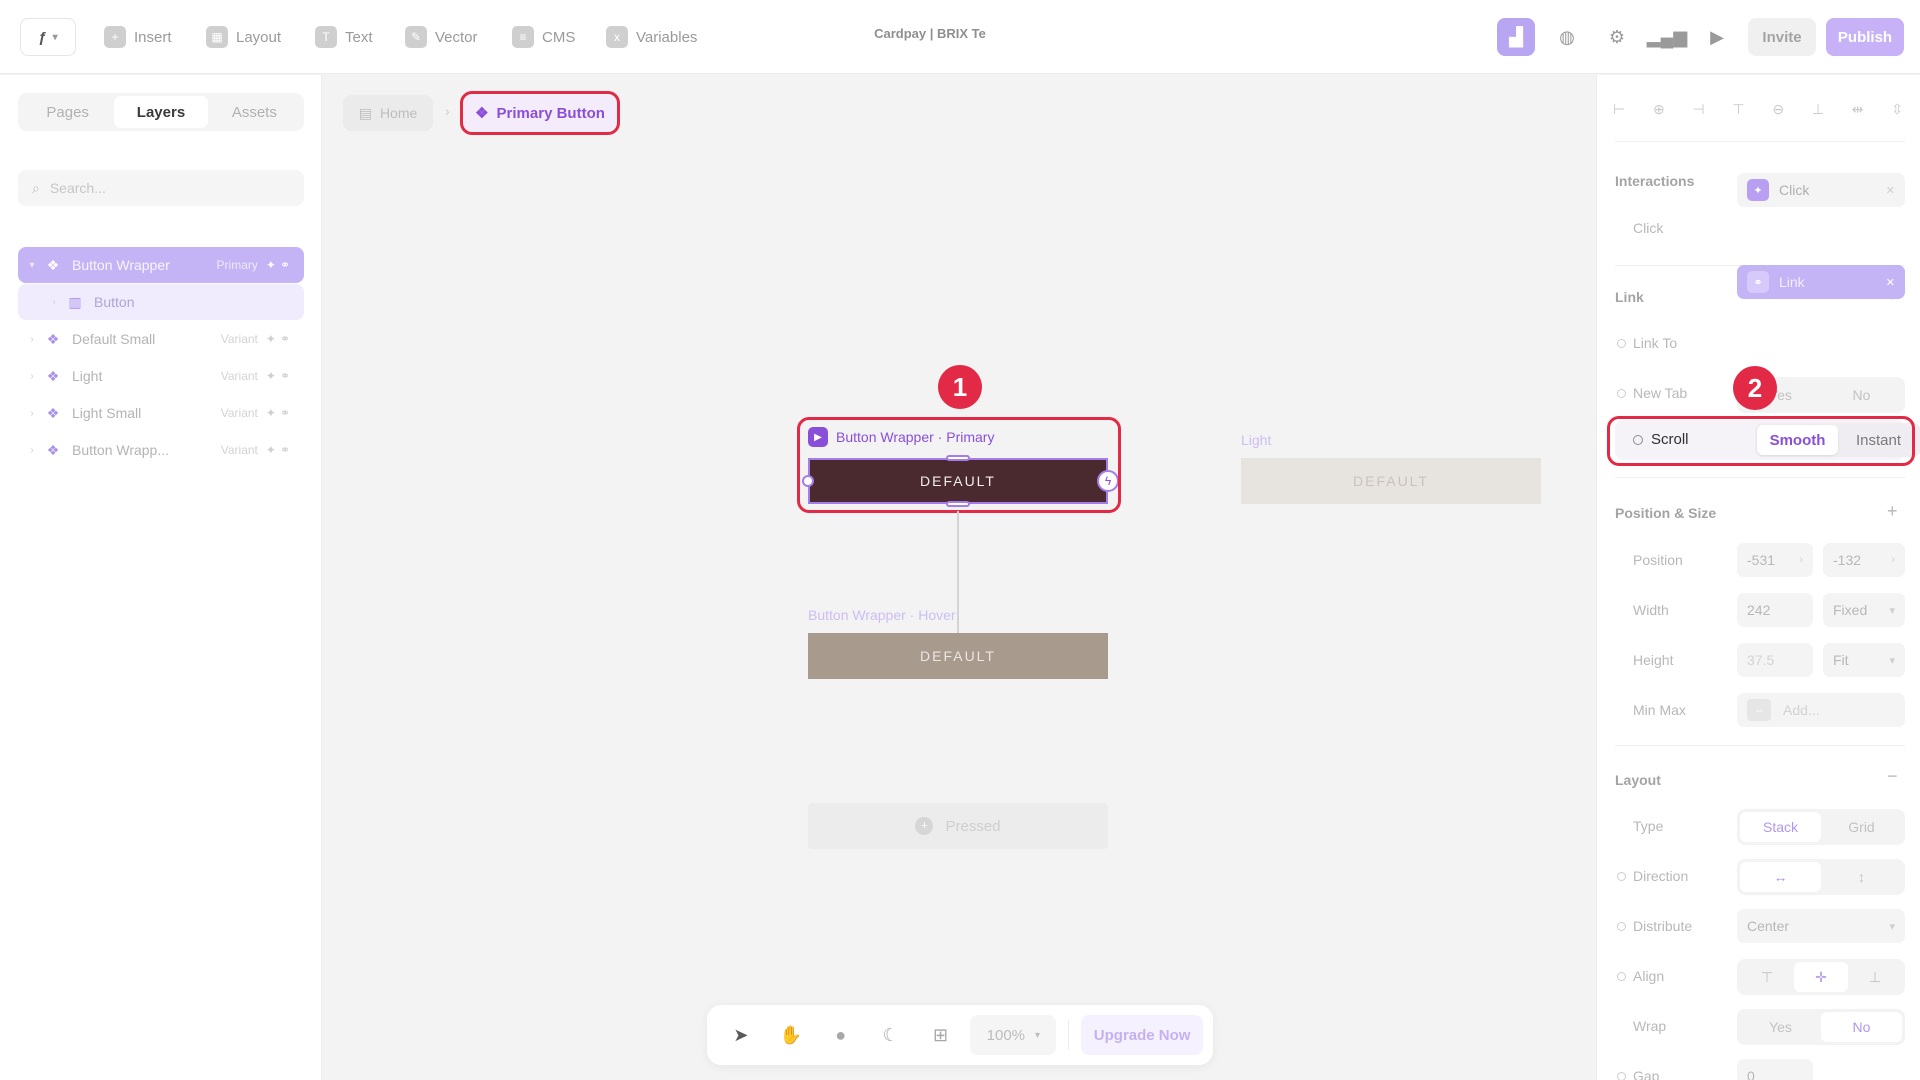  What do you see at coordinates (543, 37) in the screenshot?
I see `cms-menu: ≡ CMS` at bounding box center [543, 37].